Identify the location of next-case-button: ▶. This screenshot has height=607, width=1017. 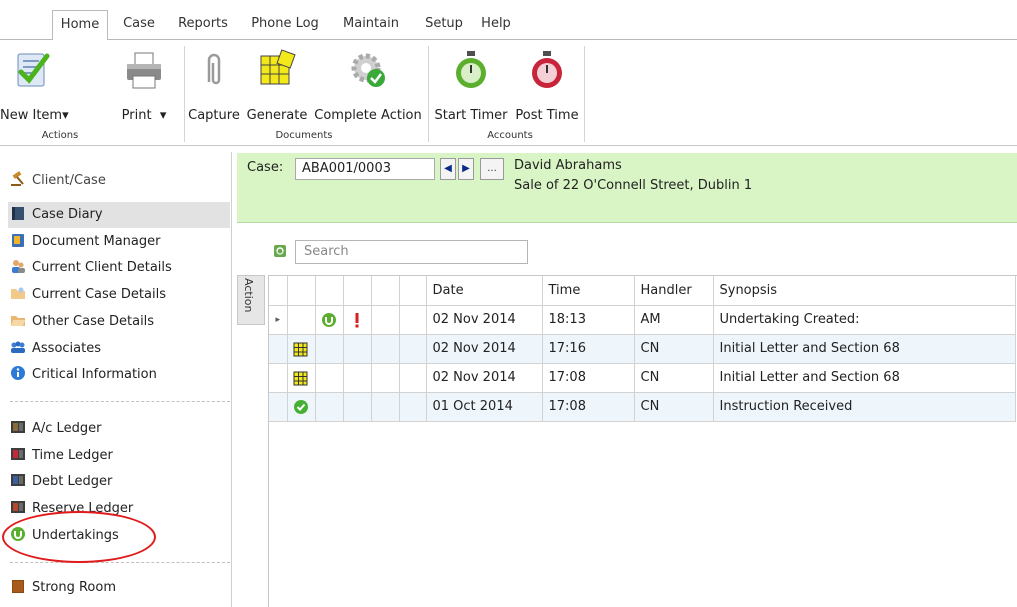
(466, 169).